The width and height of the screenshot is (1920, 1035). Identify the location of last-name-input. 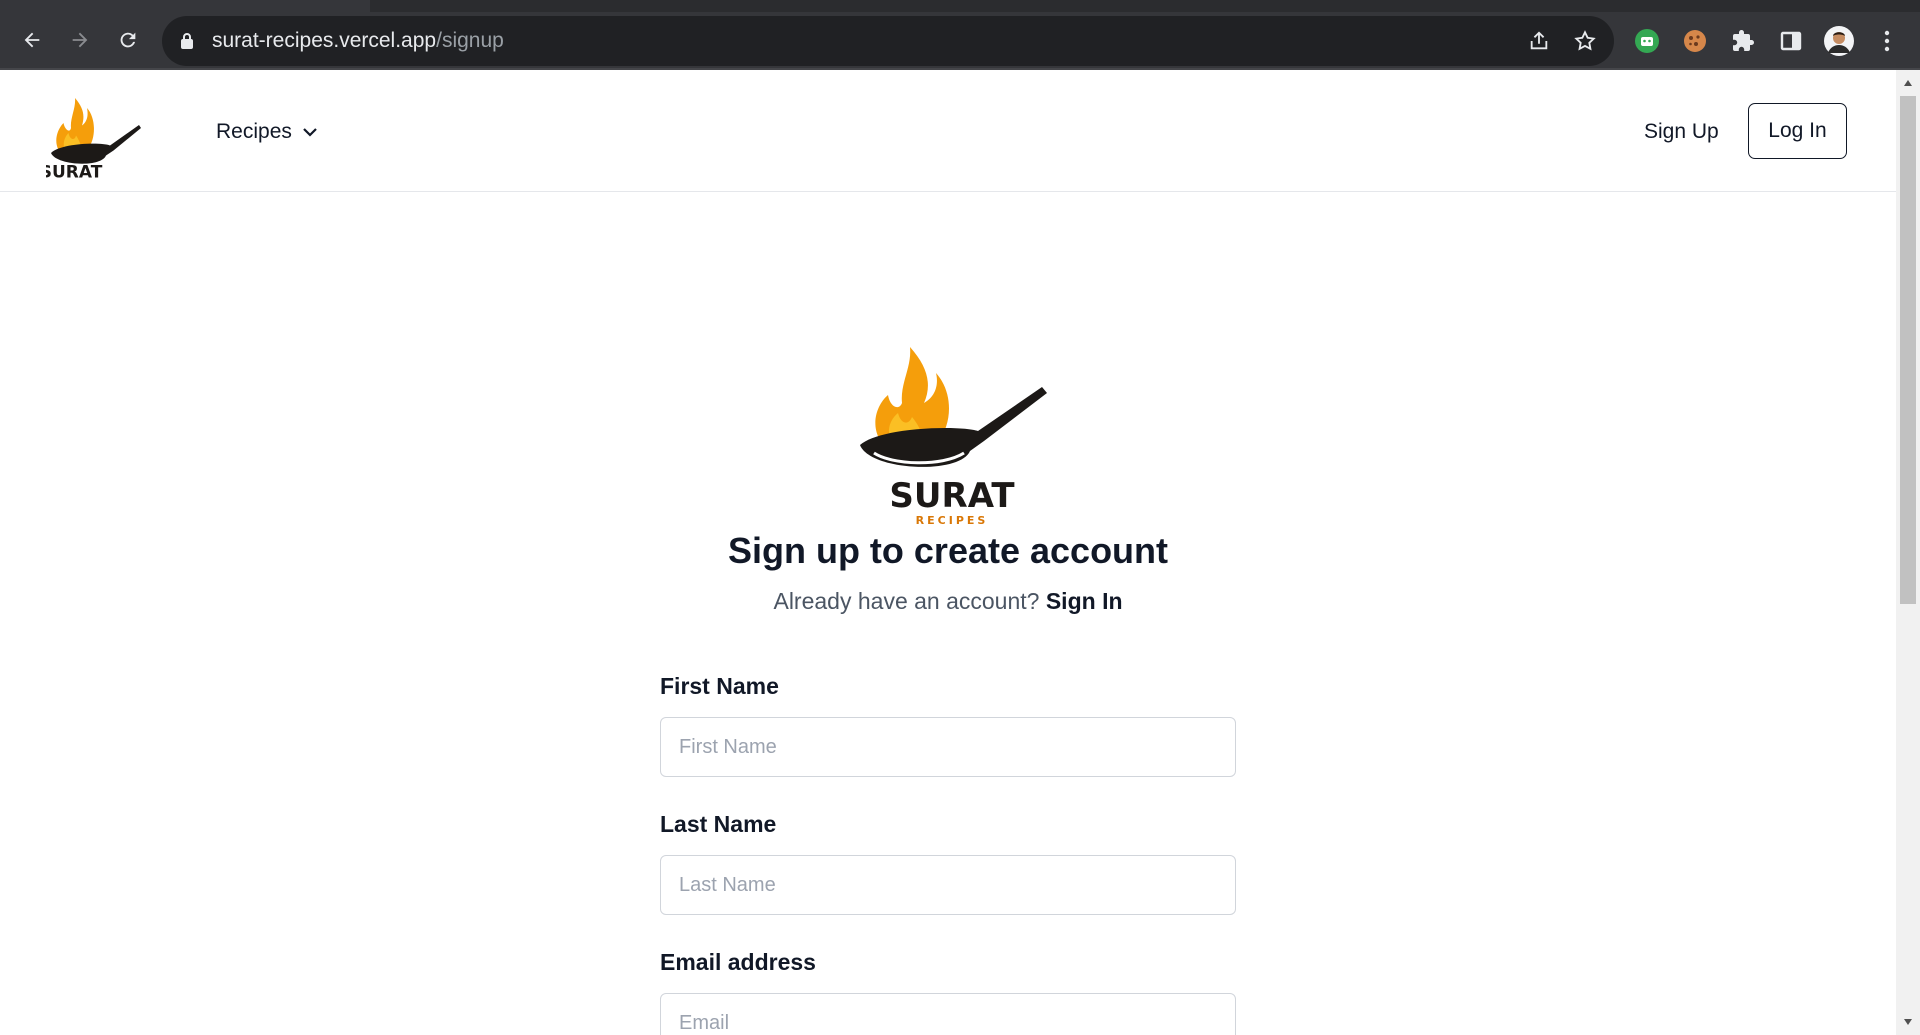
(948, 885).